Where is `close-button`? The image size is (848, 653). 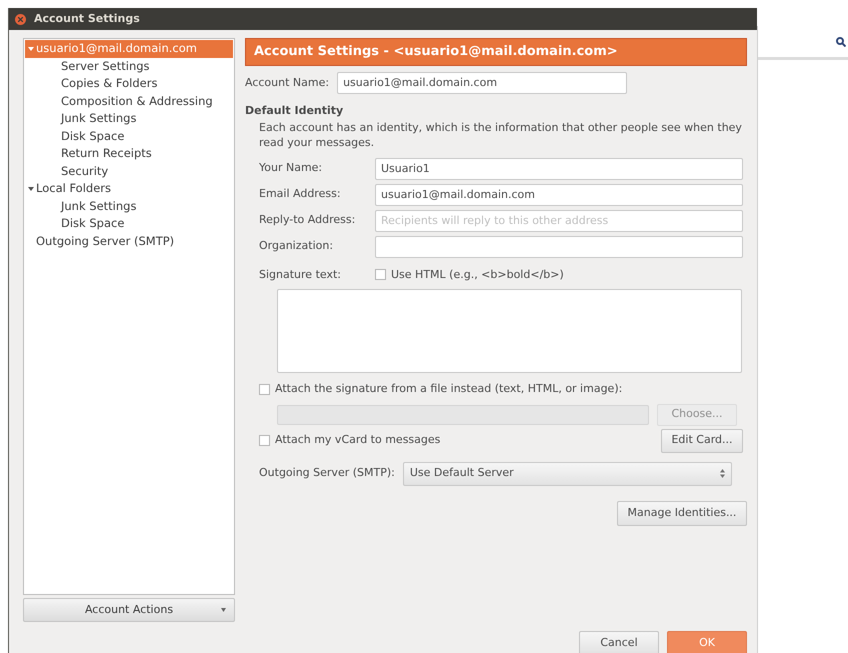
close-button is located at coordinates (20, 19).